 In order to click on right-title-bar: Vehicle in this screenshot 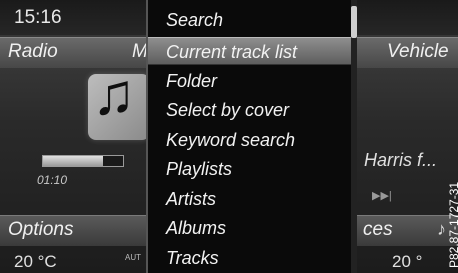, I will do `click(407, 52)`.